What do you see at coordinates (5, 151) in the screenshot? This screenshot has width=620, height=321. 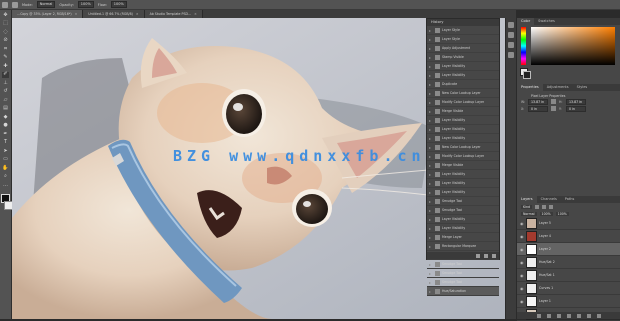 I see `path-select-tool-icon: ➤` at bounding box center [5, 151].